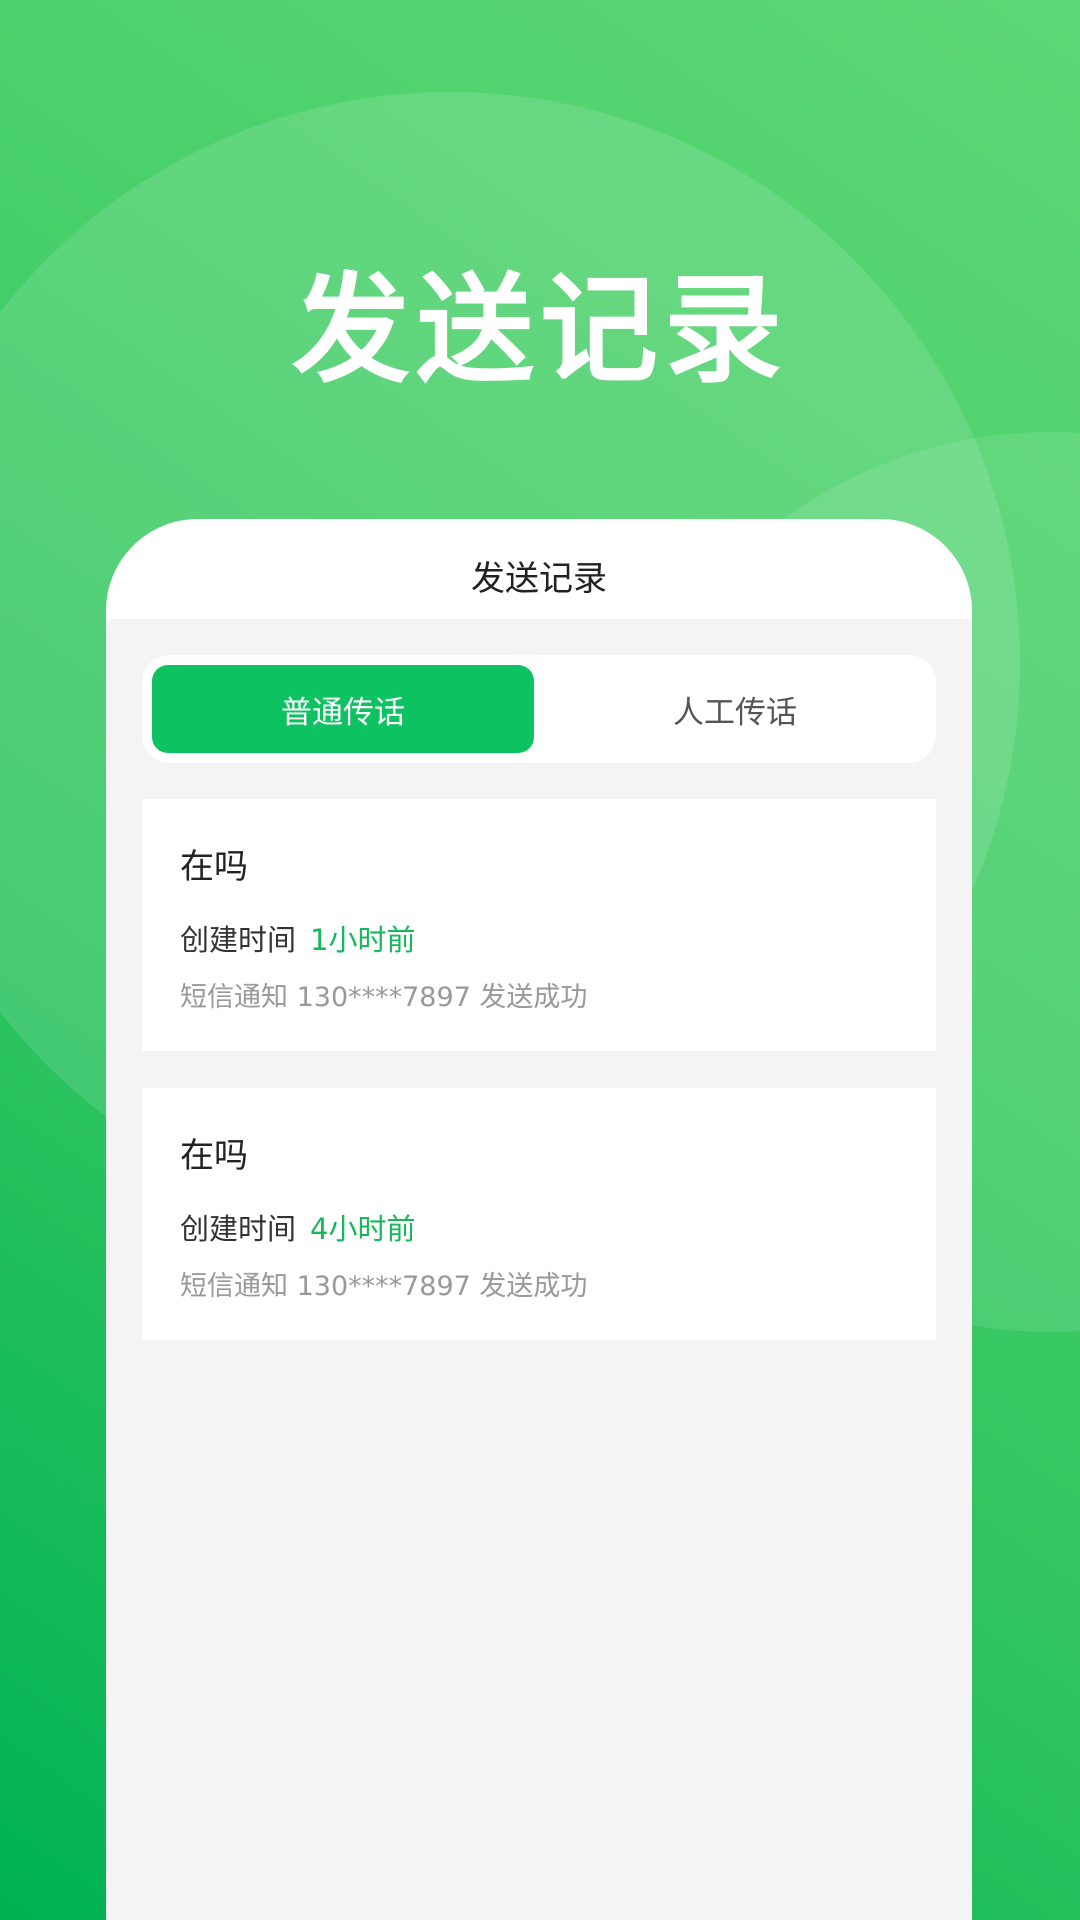 The height and width of the screenshot is (1920, 1080). What do you see at coordinates (297, 1227) in the screenshot?
I see `record-time: 创建时间 4小时前` at bounding box center [297, 1227].